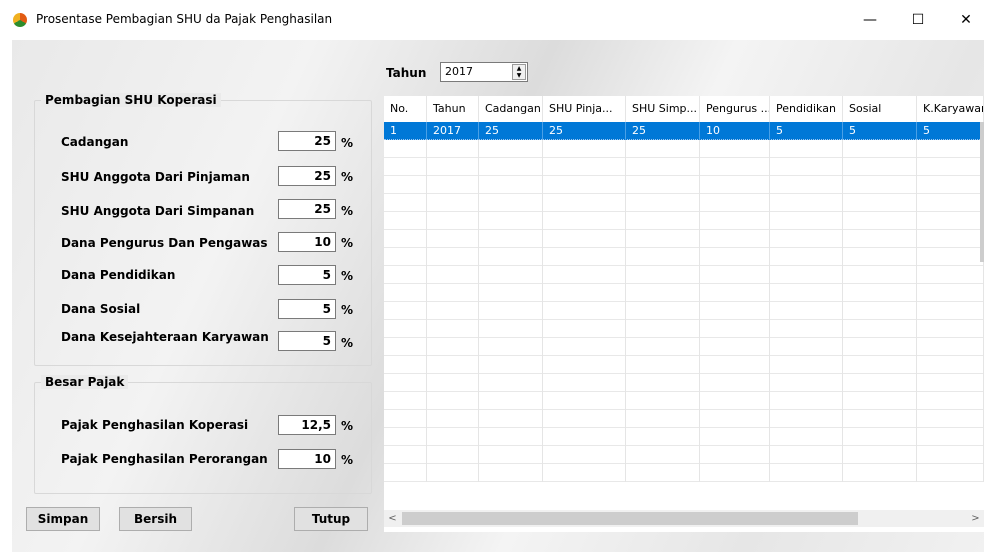  Describe the element at coordinates (131, 100) in the screenshot. I see `shu-group-title: Pembagian SHU Koperasi` at that location.